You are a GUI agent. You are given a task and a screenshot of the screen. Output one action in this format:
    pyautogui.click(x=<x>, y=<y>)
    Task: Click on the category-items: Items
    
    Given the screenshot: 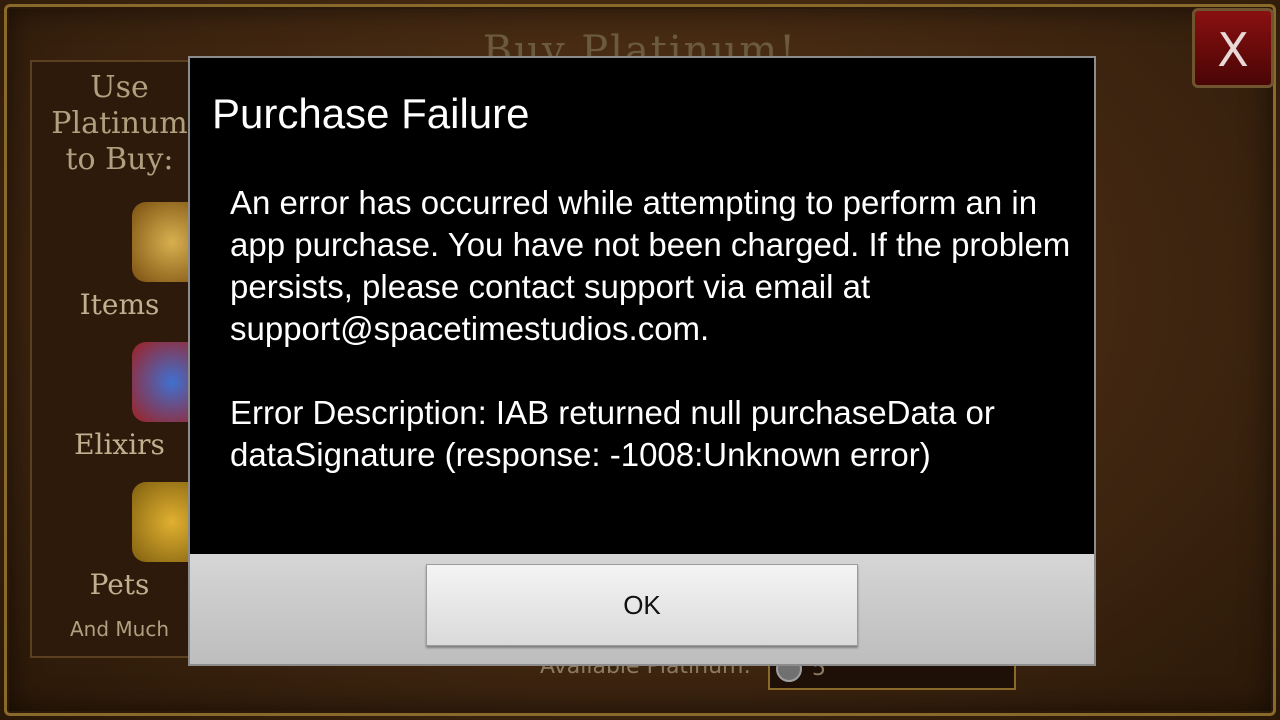 What is the action you would take?
    pyautogui.click(x=119, y=304)
    